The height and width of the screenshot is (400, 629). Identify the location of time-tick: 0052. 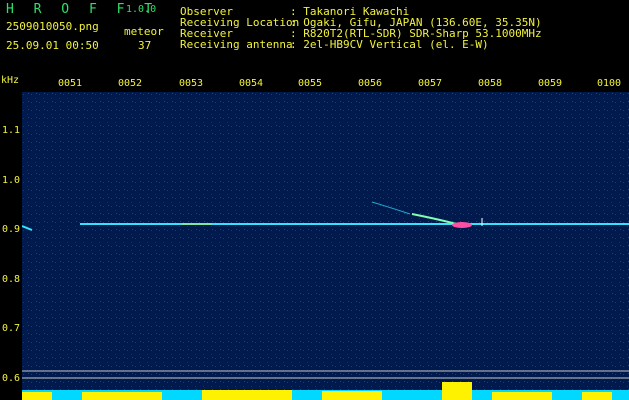
(130, 83).